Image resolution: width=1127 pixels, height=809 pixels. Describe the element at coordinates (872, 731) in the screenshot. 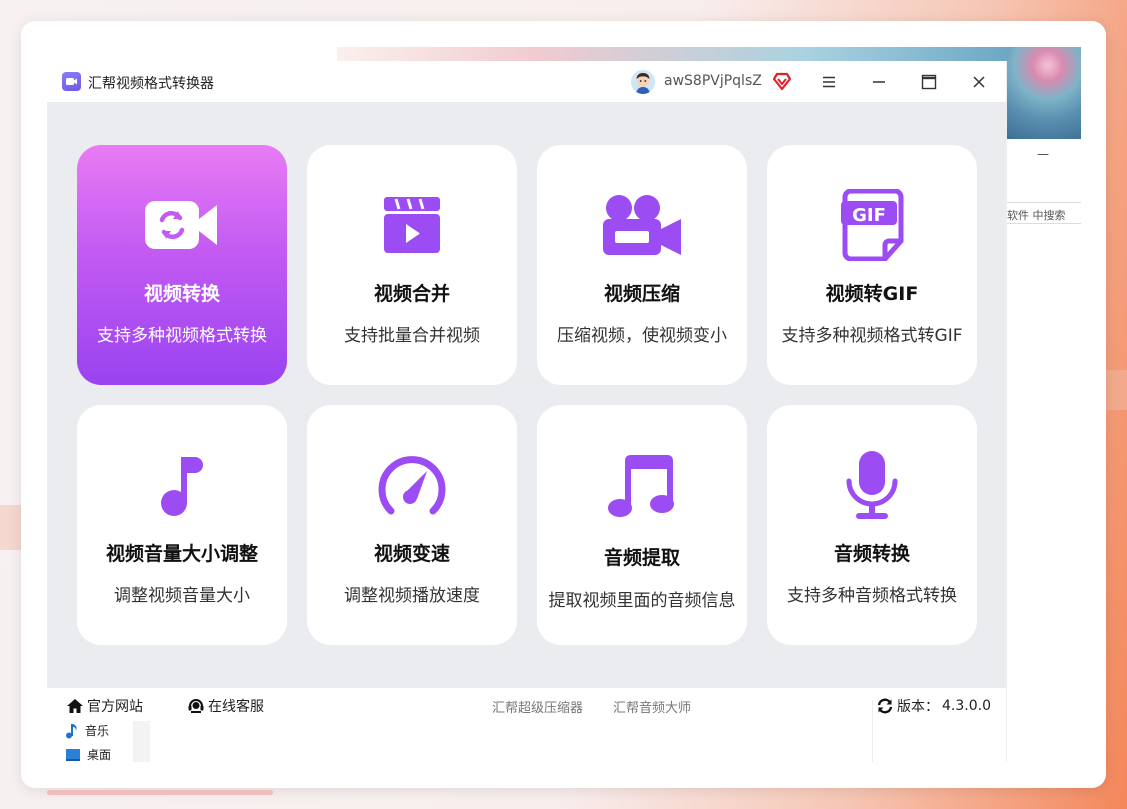

I see `background-divider` at that location.